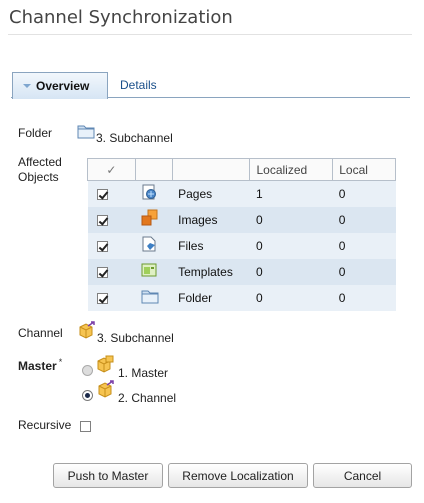 The width and height of the screenshot is (424, 503). I want to click on table-row: Templates 0 0, so click(241, 271).